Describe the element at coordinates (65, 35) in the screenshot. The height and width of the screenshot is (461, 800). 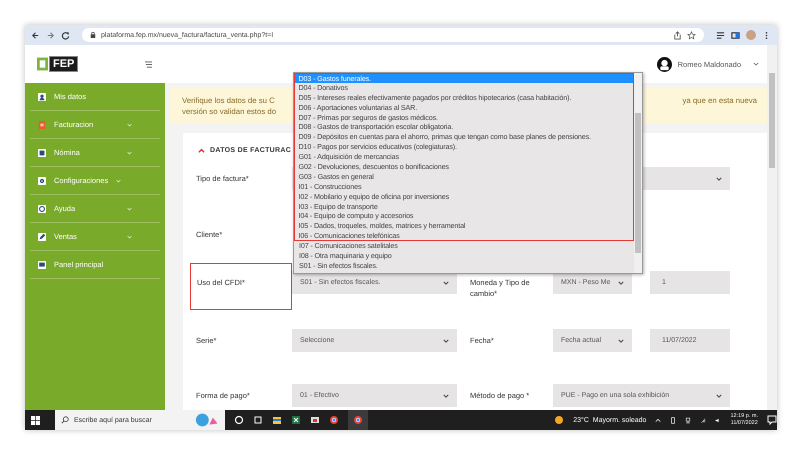
I see `reload-icon` at that location.